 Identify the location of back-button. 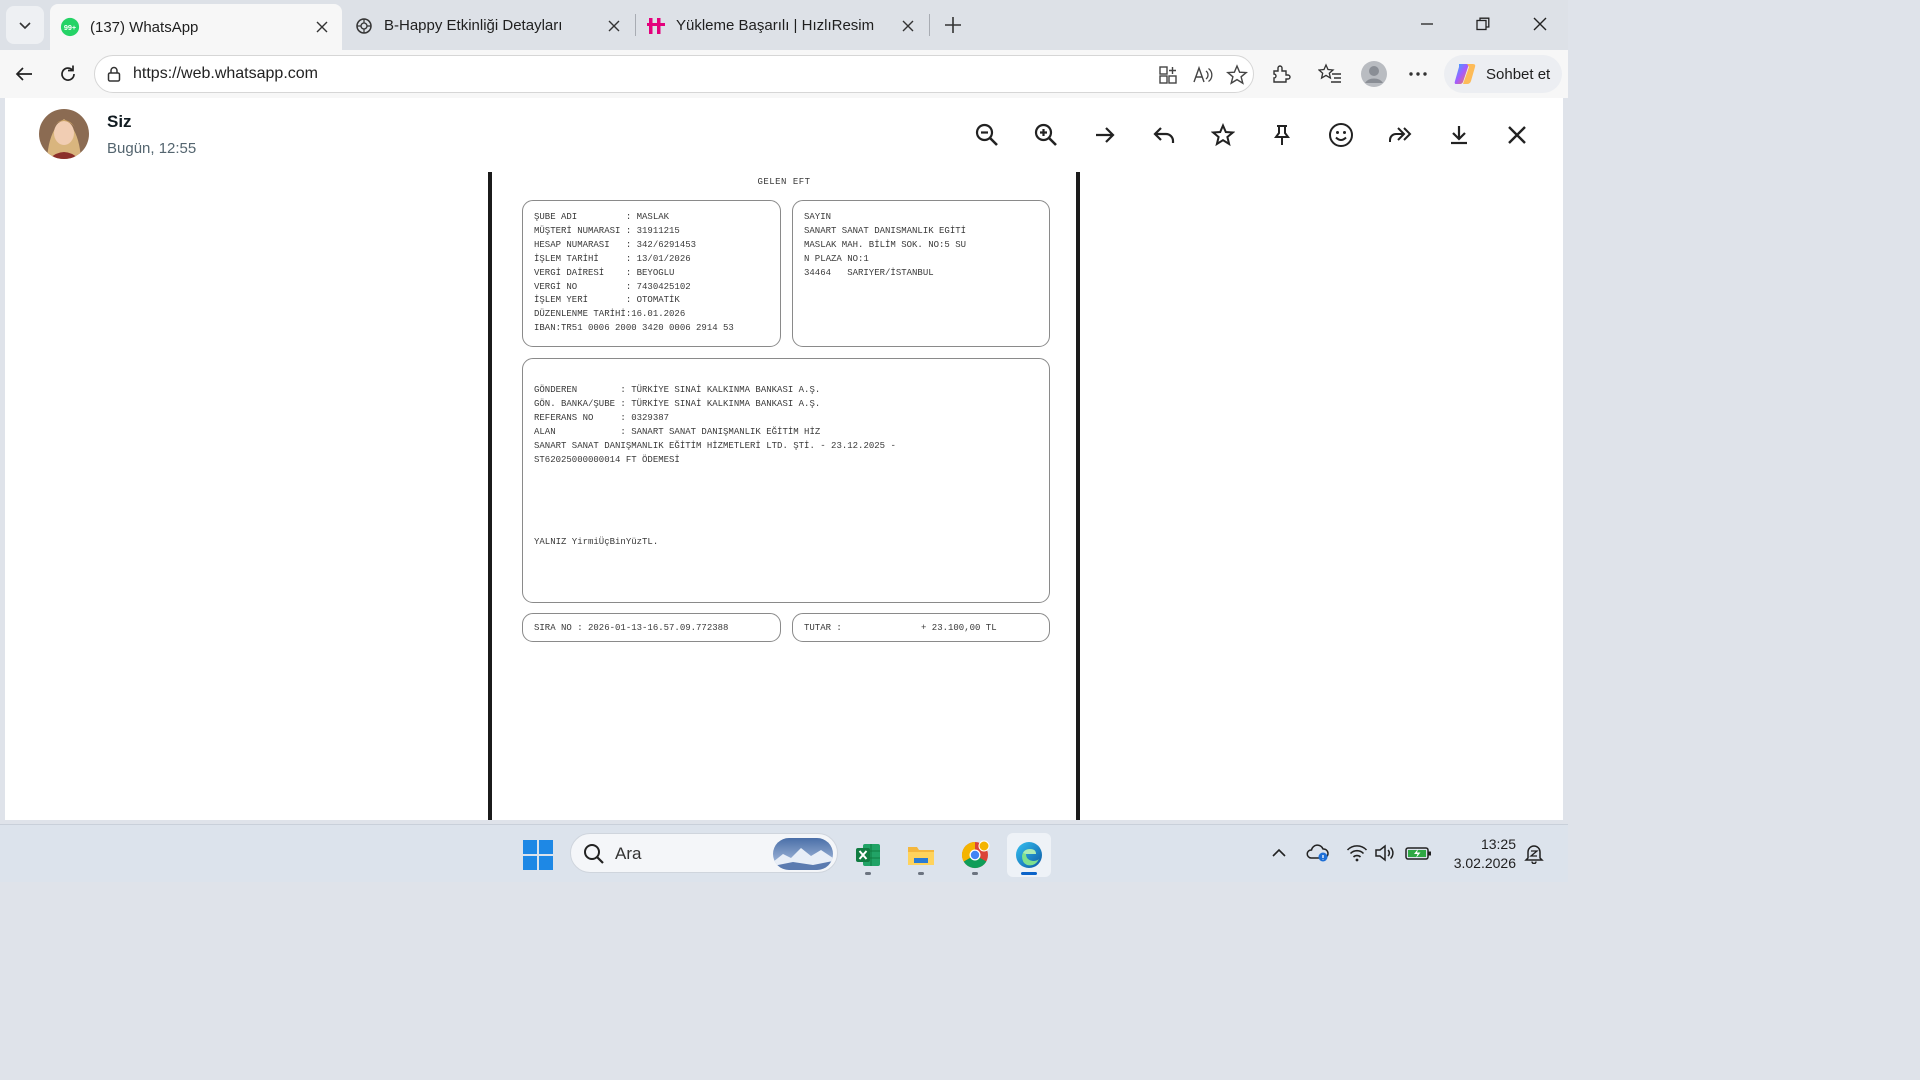
(24, 74).